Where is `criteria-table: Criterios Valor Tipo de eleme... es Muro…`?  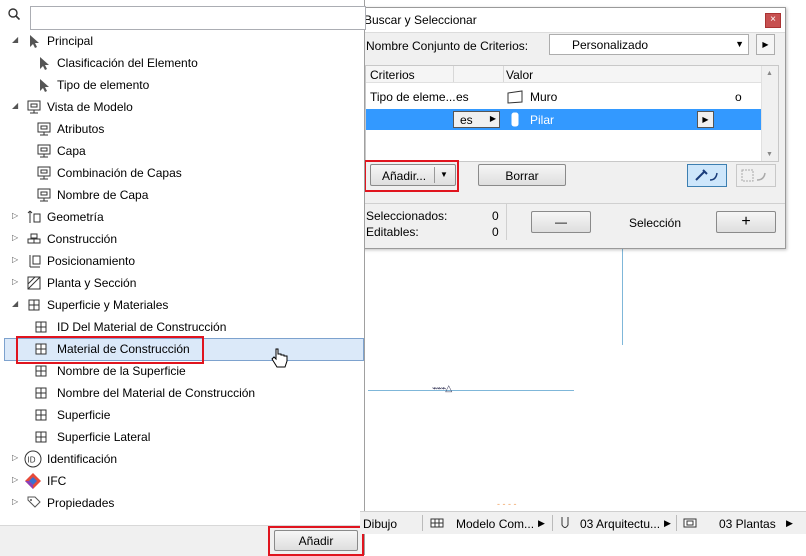 criteria-table: Criterios Valor Tipo de eleme... es Muro… is located at coordinates (572, 113).